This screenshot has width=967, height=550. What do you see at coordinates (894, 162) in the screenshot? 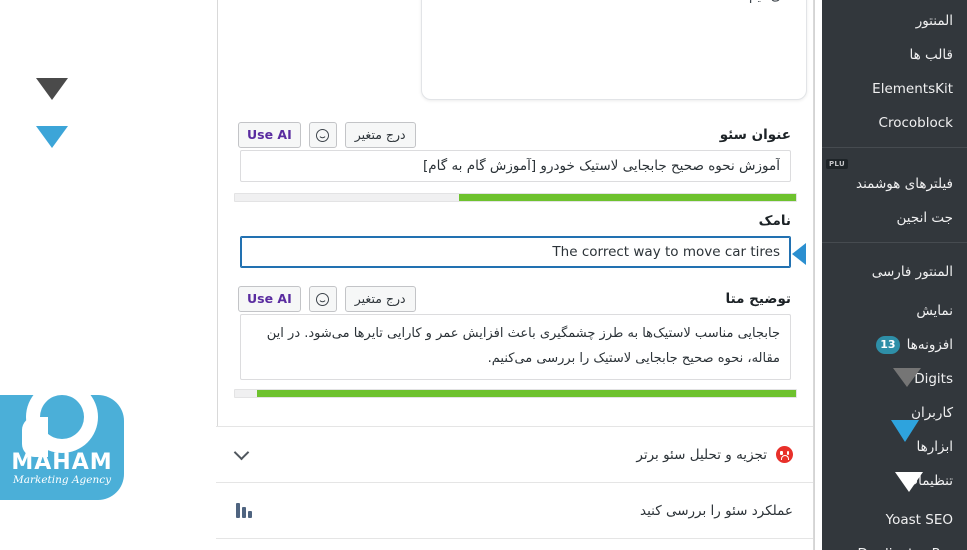
I see `sidebar-plus-chip-holder: PLU` at bounding box center [894, 162].